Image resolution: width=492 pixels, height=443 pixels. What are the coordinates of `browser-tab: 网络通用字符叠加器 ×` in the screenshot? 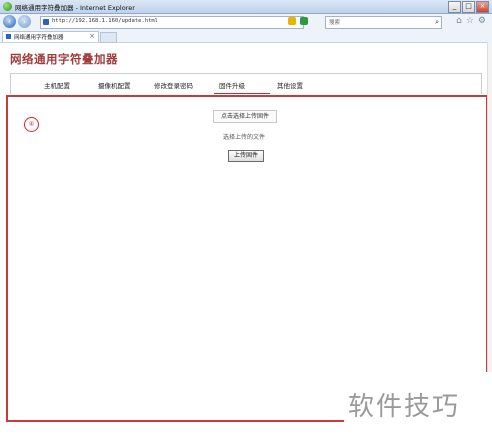 It's located at (50, 36).